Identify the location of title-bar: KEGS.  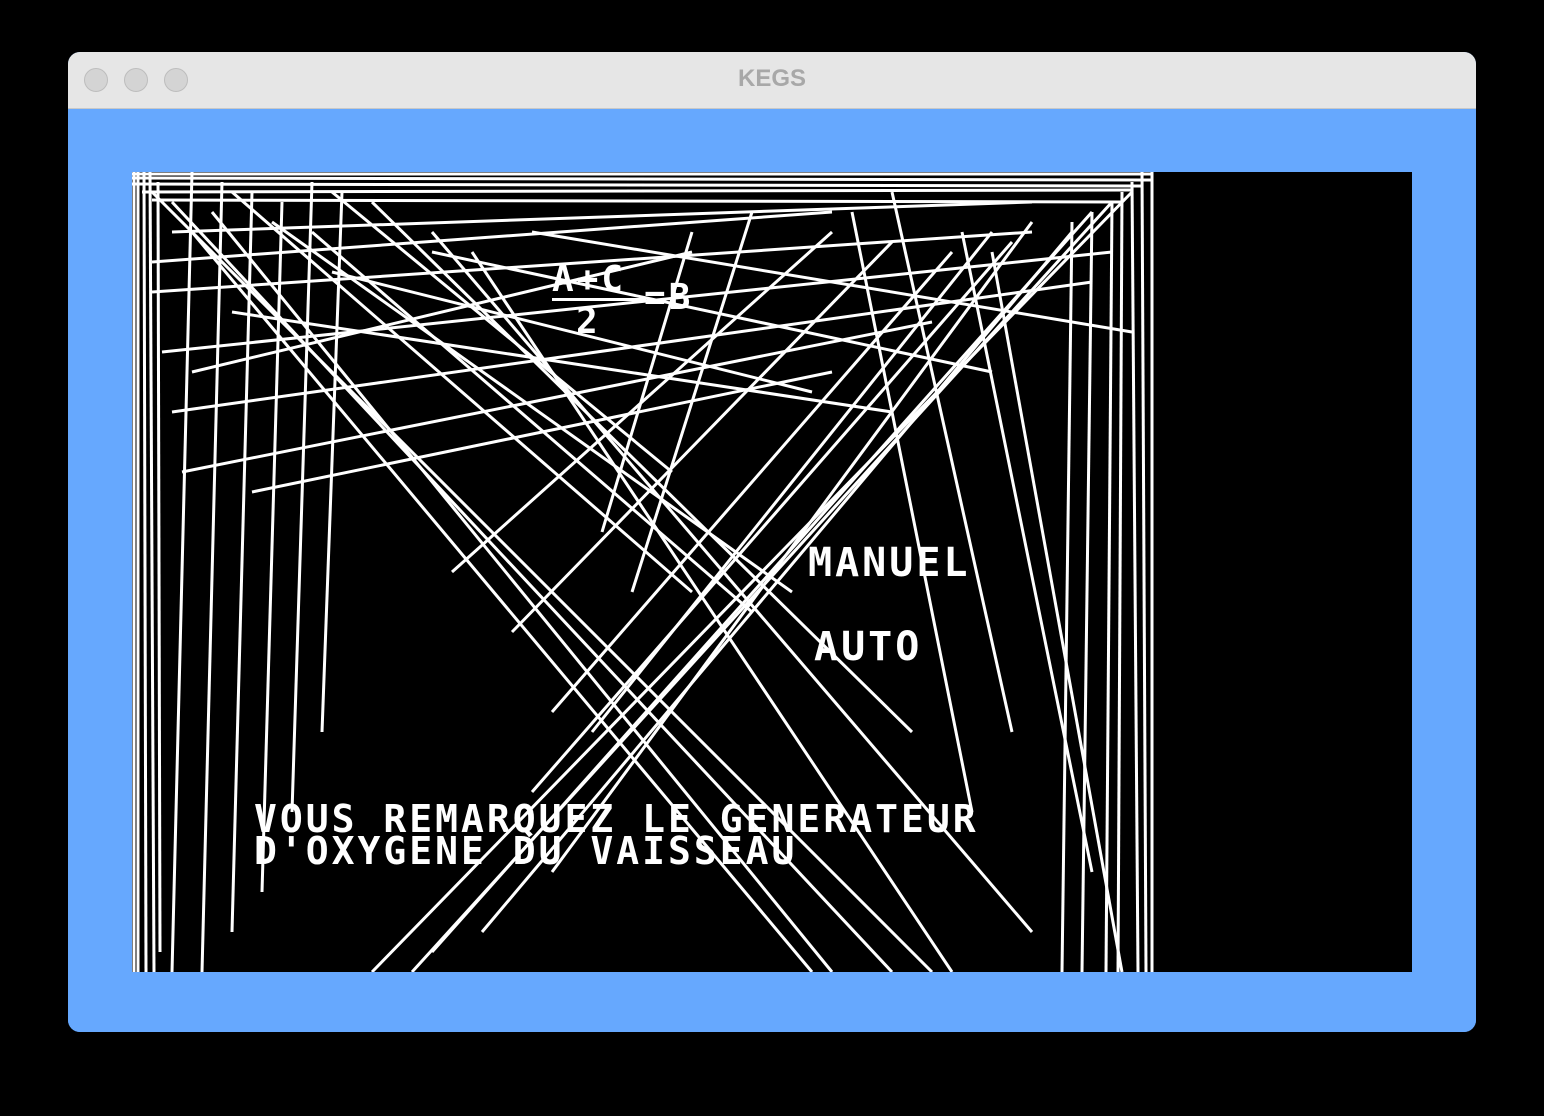
(772, 80).